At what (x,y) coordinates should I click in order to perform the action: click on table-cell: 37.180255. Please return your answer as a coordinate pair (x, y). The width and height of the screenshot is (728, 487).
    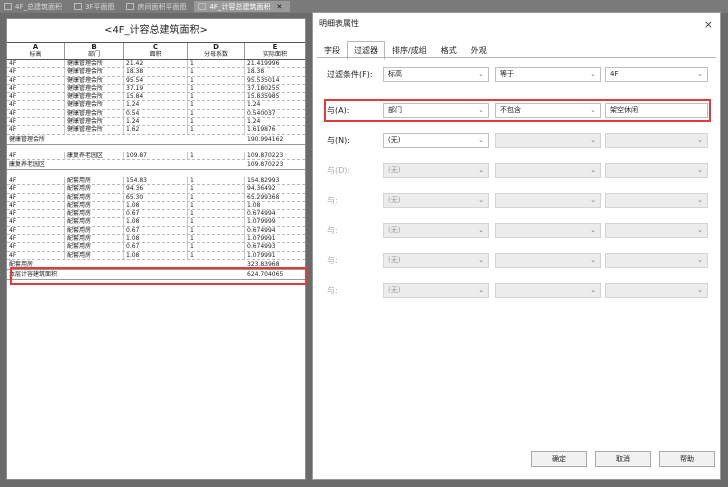
    Looking at the image, I should click on (263, 88).